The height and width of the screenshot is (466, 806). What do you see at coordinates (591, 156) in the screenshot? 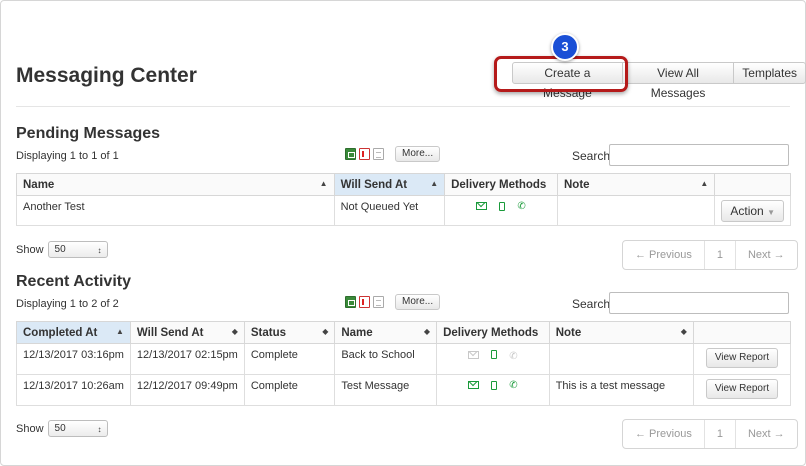
I see `pending-search-label: Search` at bounding box center [591, 156].